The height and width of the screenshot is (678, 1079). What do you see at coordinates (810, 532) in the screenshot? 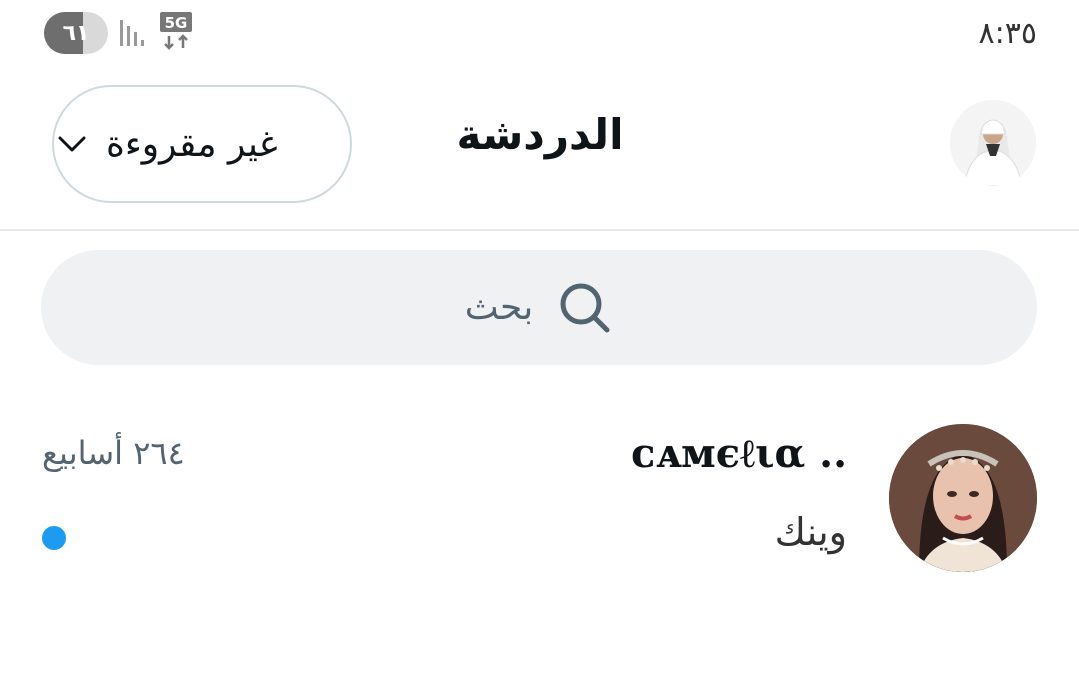
I see `conversation-preview: وينك` at bounding box center [810, 532].